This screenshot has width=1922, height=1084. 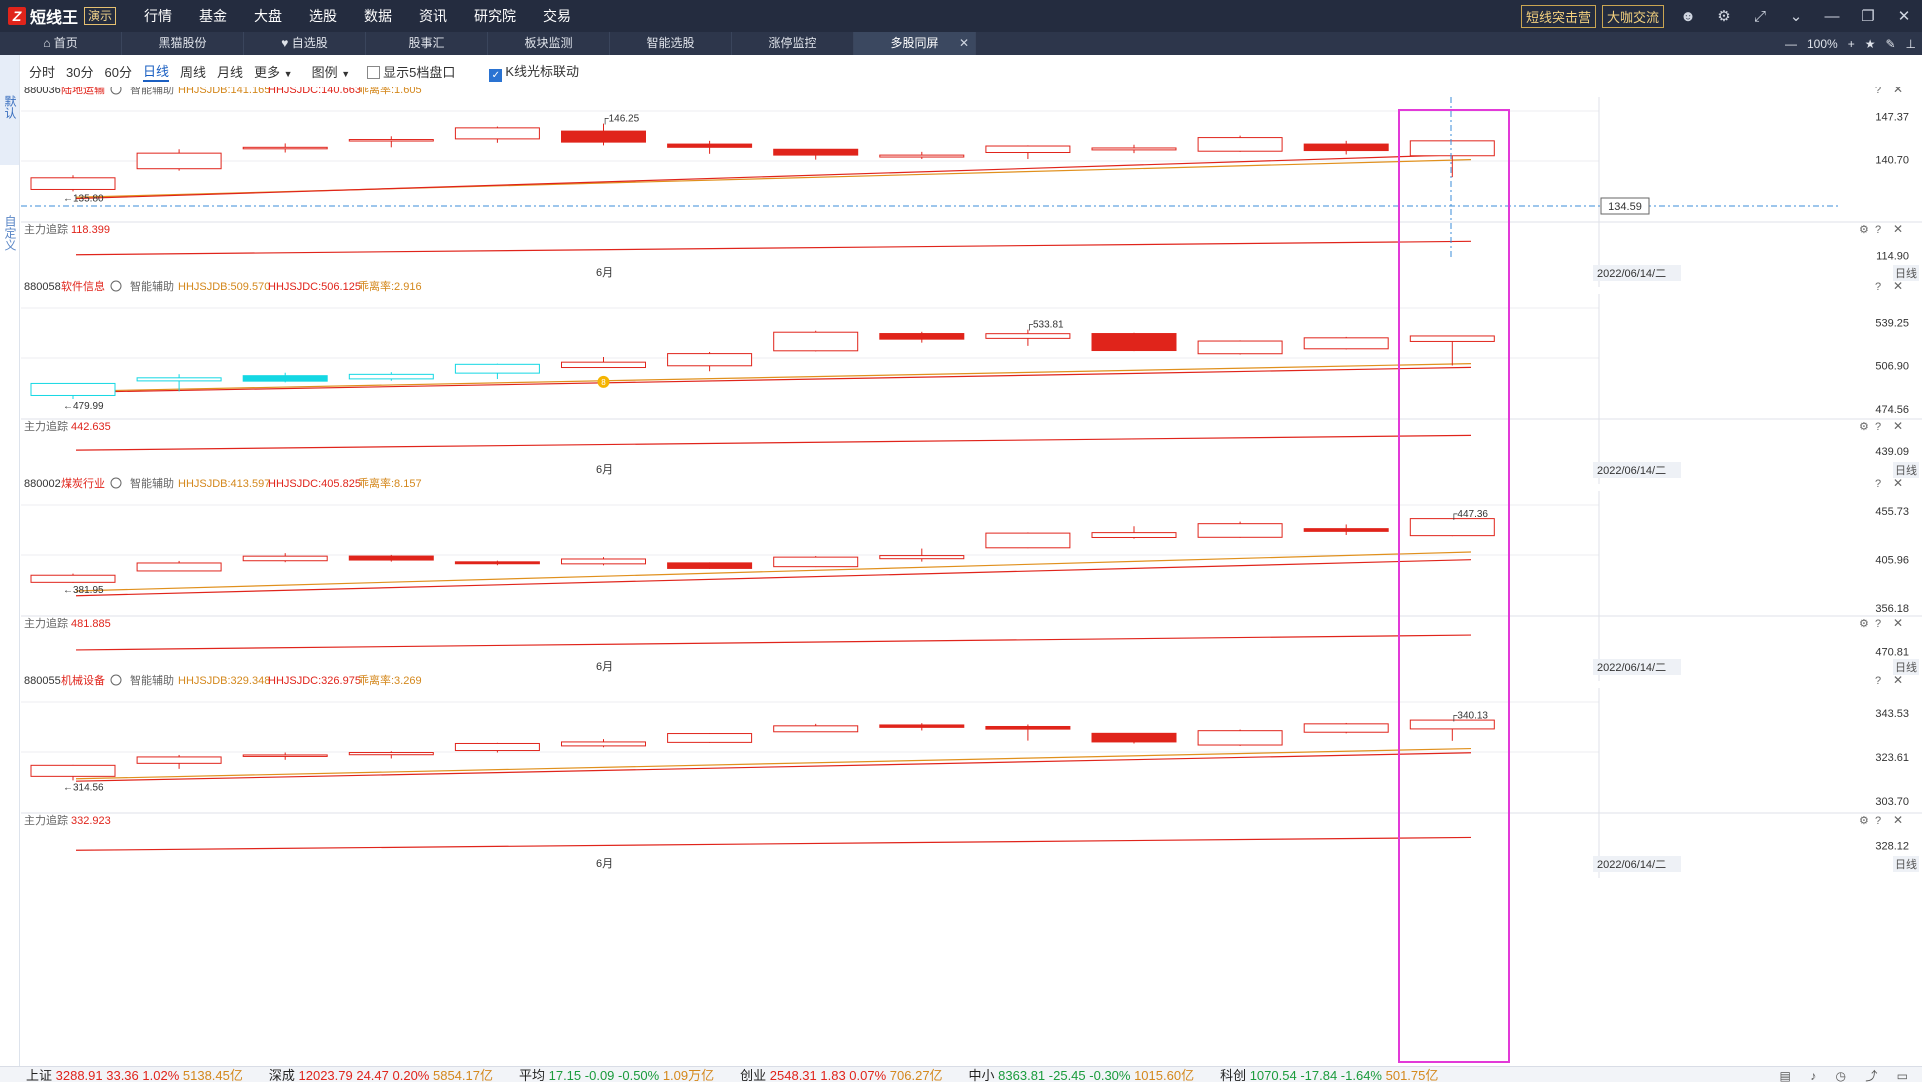 I want to click on index-quote: 中小 8363.81 -25.45 -0.30% 1015.60亿, so click(x=1082, y=1074).